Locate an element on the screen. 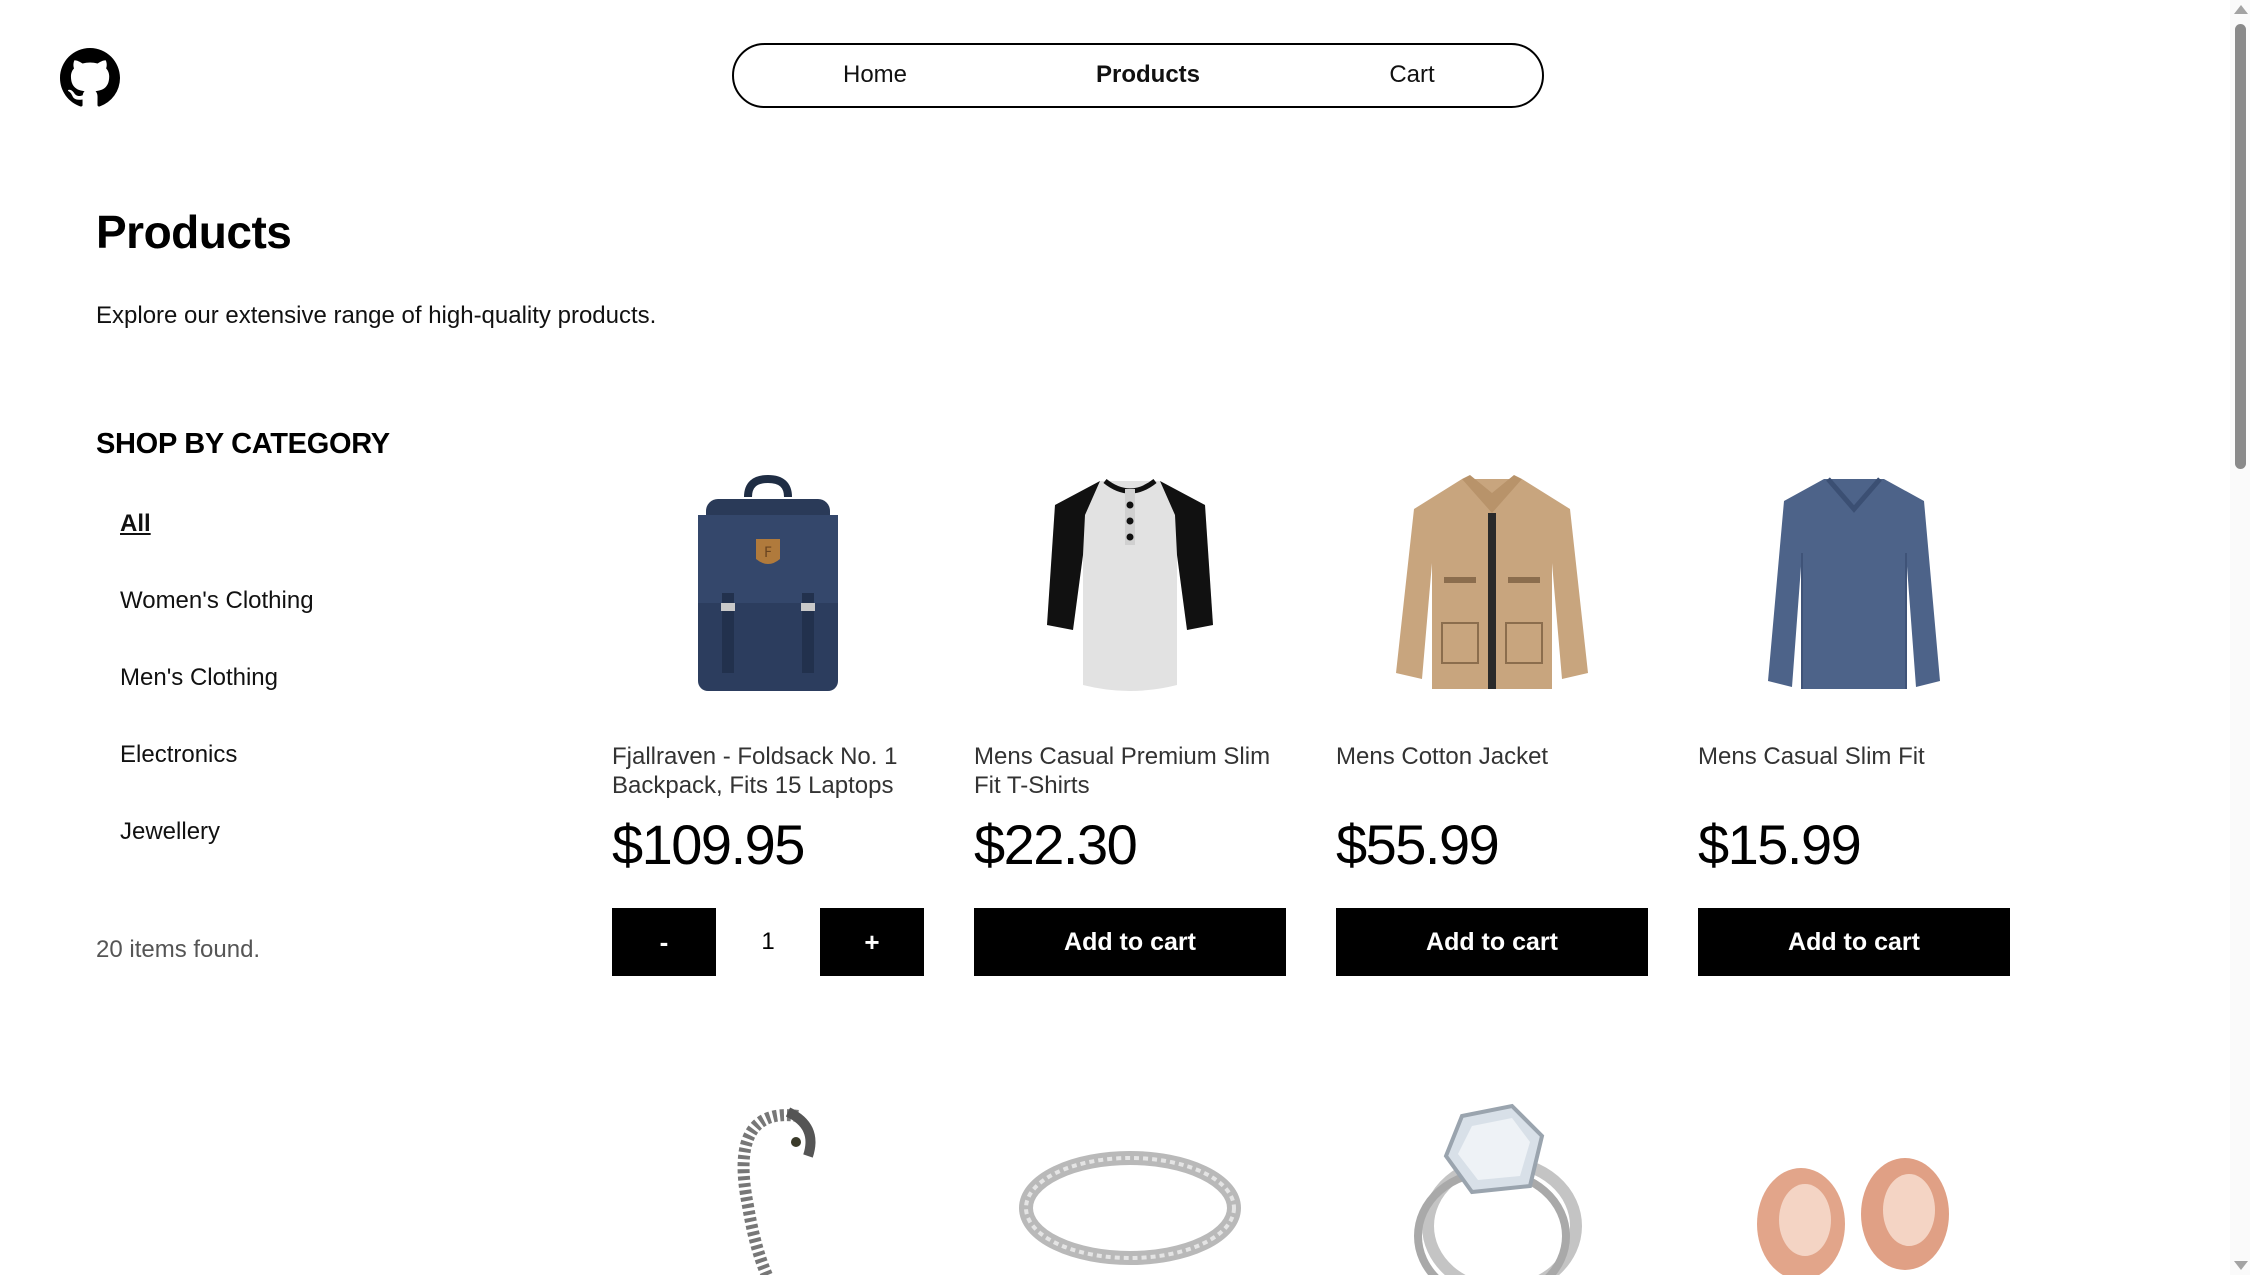 The width and height of the screenshot is (2250, 1275). product-price: $22.30 is located at coordinates (1056, 844).